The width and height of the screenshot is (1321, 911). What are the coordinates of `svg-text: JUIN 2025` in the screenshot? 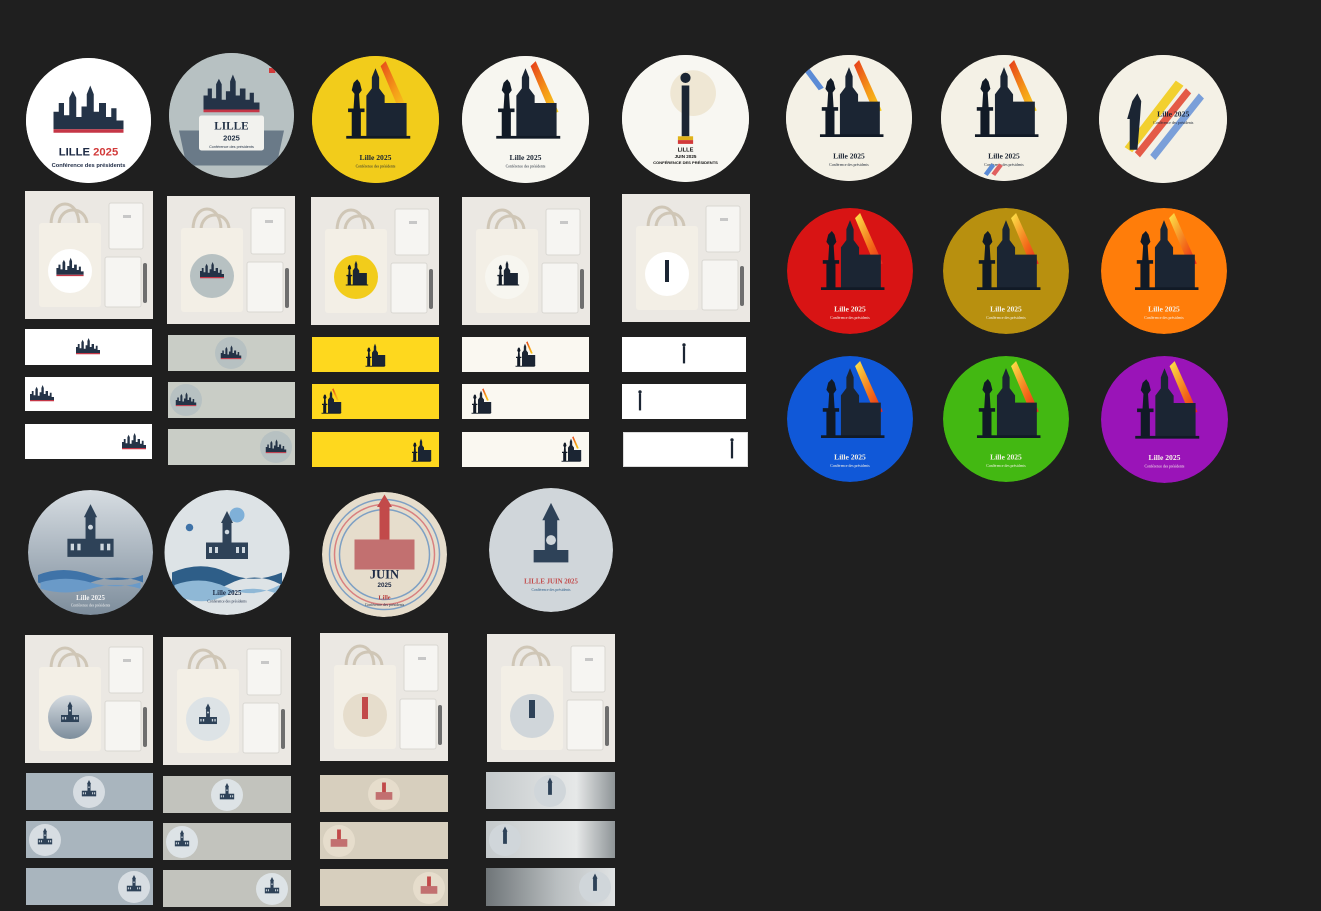 It's located at (686, 156).